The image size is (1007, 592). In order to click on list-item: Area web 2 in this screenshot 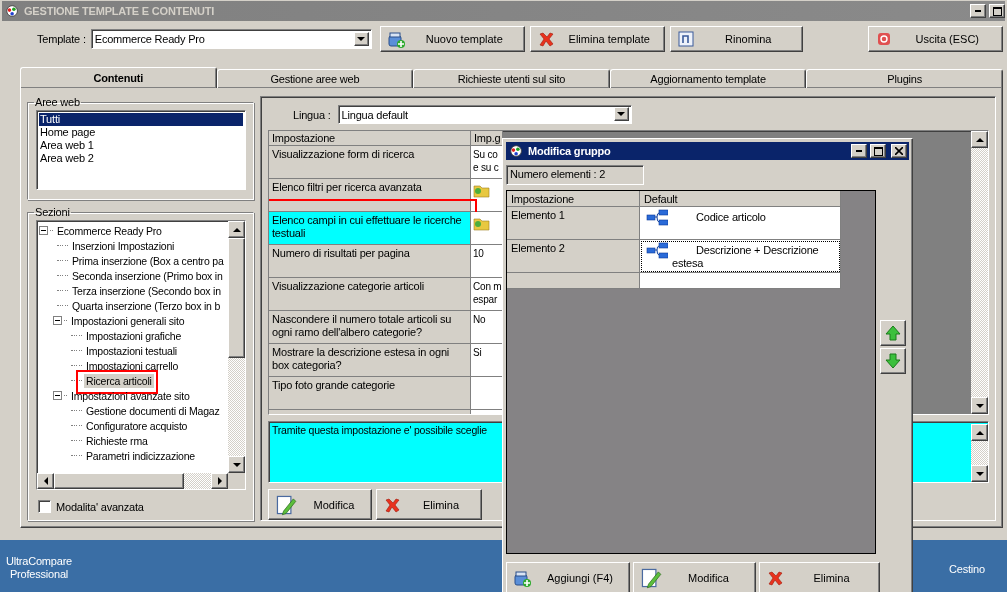, I will do `click(141, 158)`.